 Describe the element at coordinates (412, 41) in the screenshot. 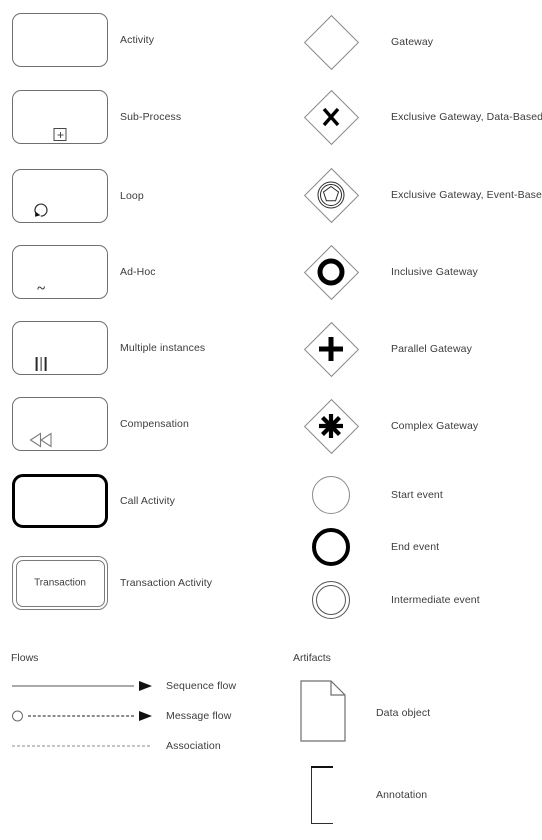

I see `legend-label-gateway: Gateway` at that location.